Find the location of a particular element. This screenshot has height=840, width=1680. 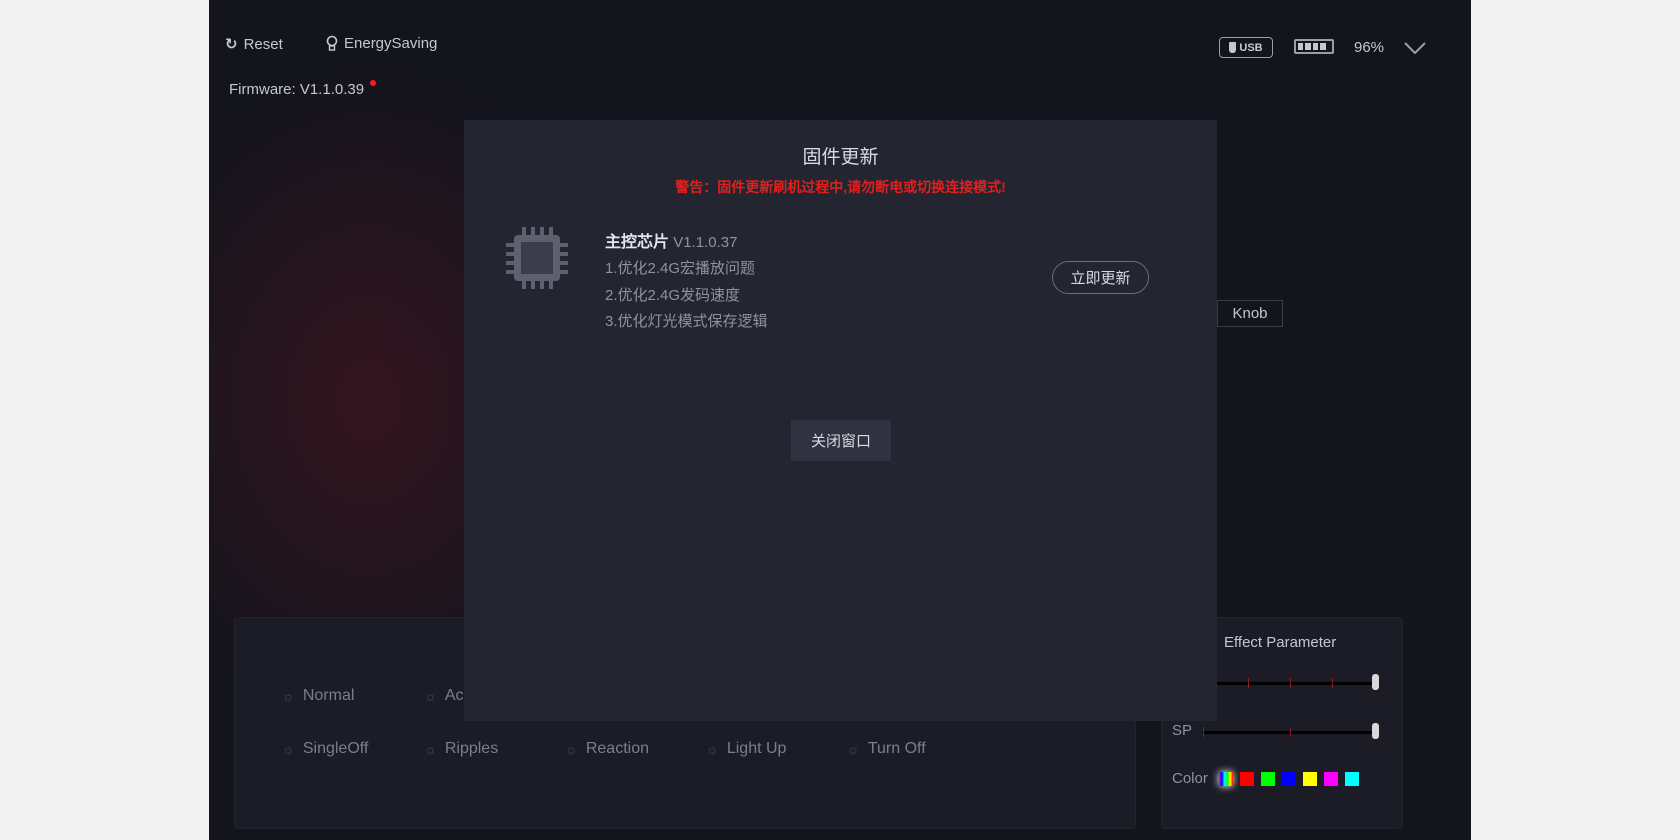

reset-button: ↻ Reset is located at coordinates (254, 44).